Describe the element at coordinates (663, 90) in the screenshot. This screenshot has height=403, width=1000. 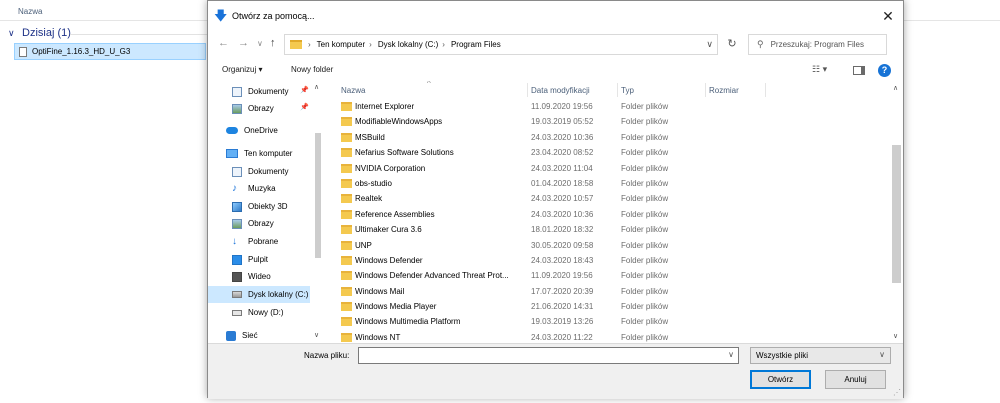
I see `column-header-type: Typ` at that location.